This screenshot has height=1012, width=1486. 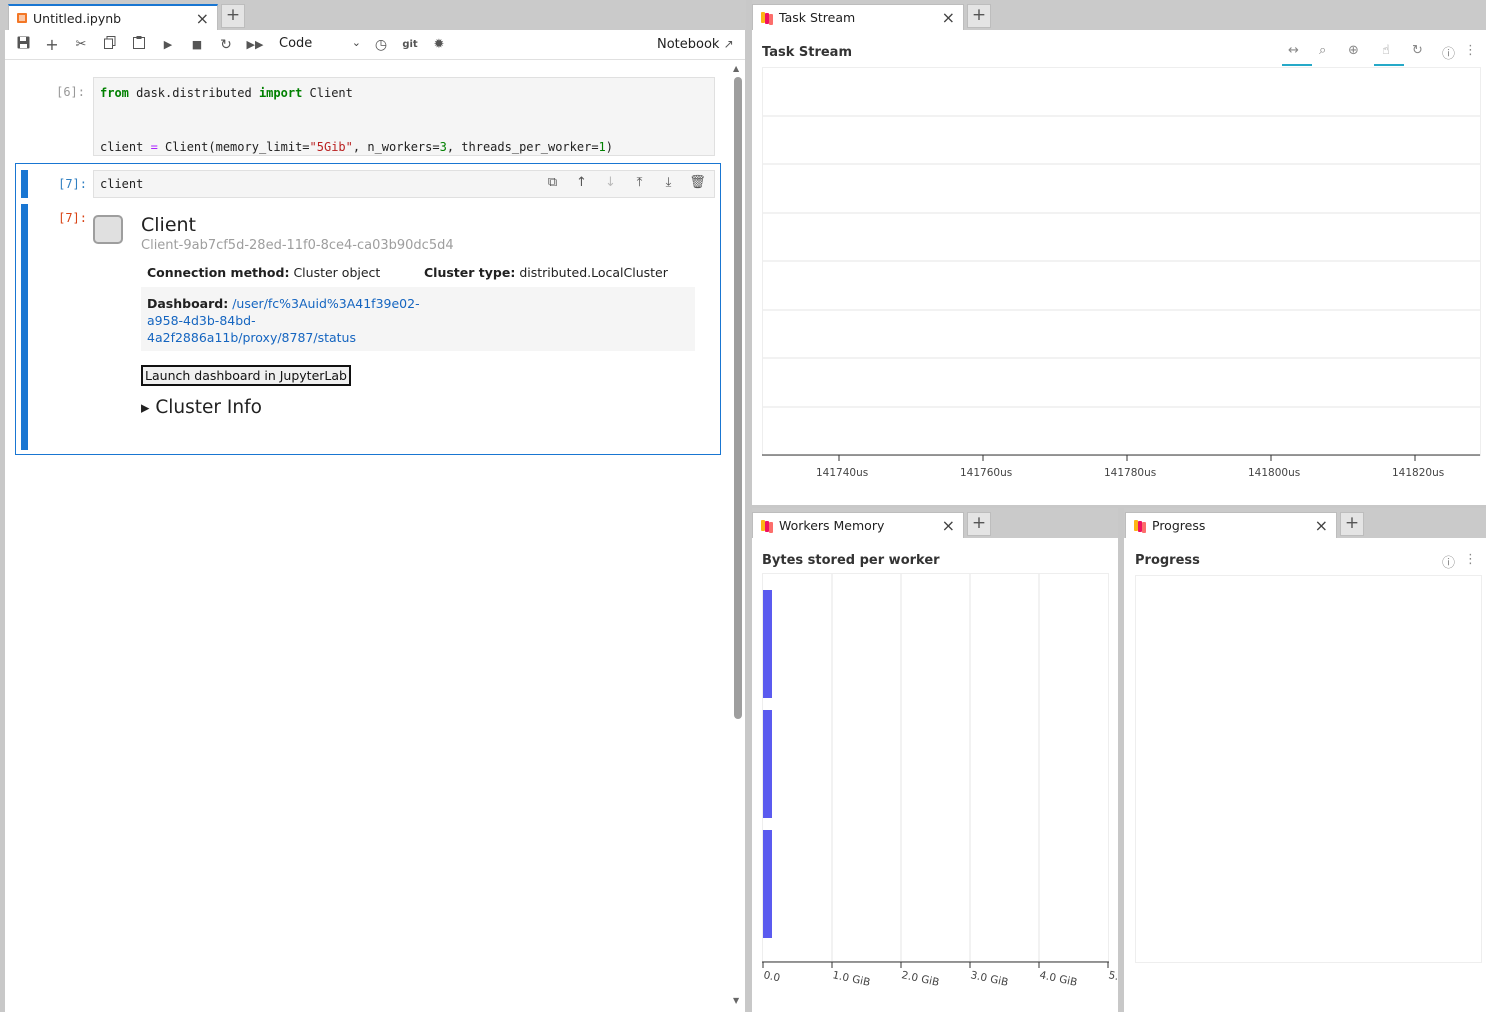 I want to click on kernel-label: Notebook ↗, so click(x=695, y=44).